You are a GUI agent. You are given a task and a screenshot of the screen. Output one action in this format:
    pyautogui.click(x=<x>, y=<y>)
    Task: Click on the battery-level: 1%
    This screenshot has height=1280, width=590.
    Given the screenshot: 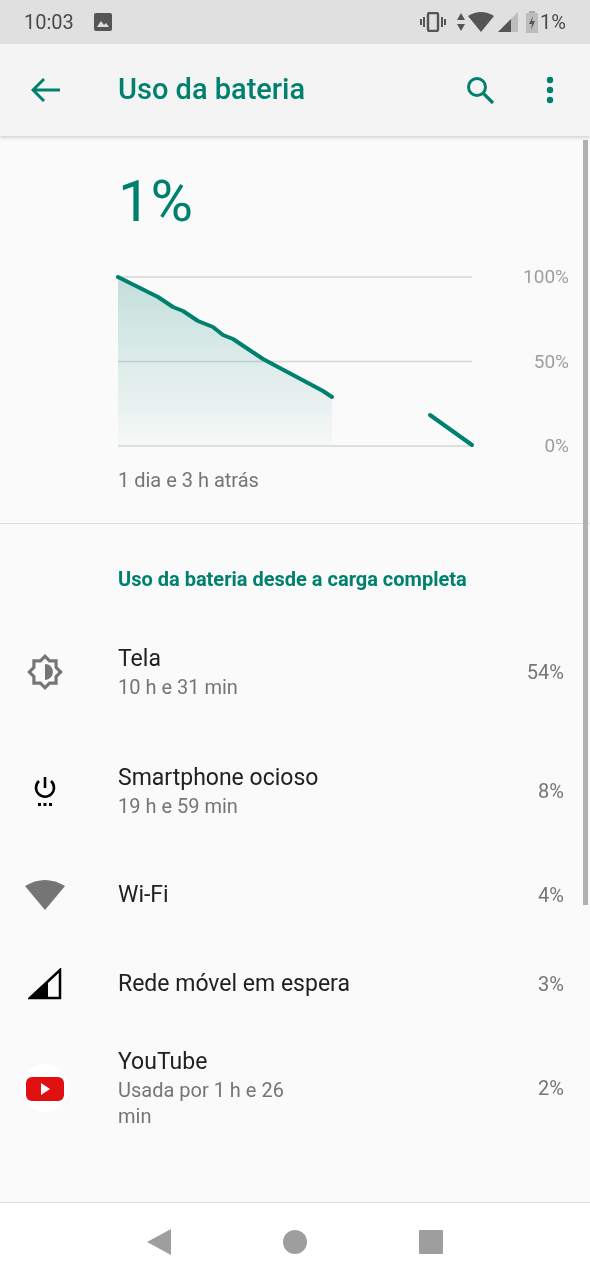 What is the action you would take?
    pyautogui.click(x=156, y=201)
    